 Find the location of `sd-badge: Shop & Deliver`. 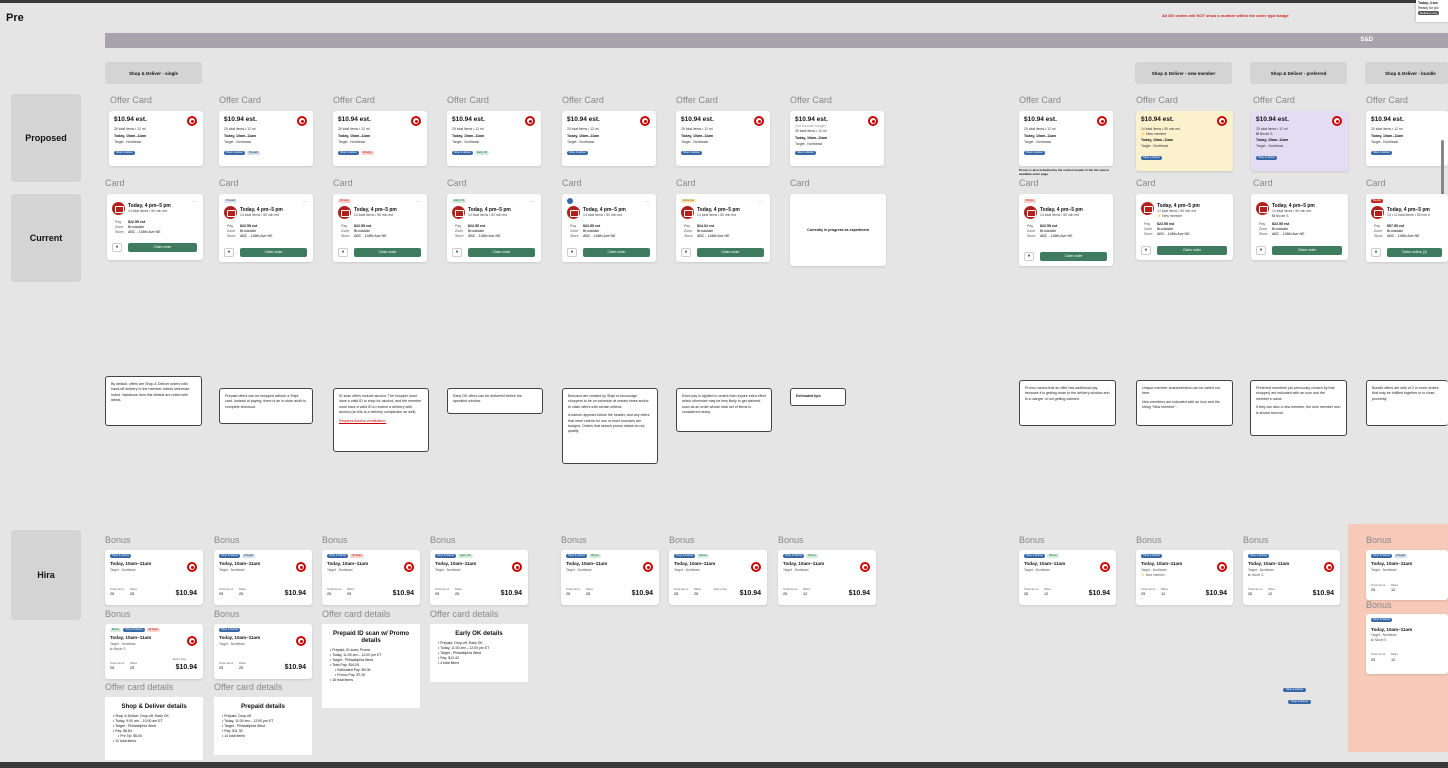

sd-badge: Shop & Deliver is located at coordinates (338, 556).